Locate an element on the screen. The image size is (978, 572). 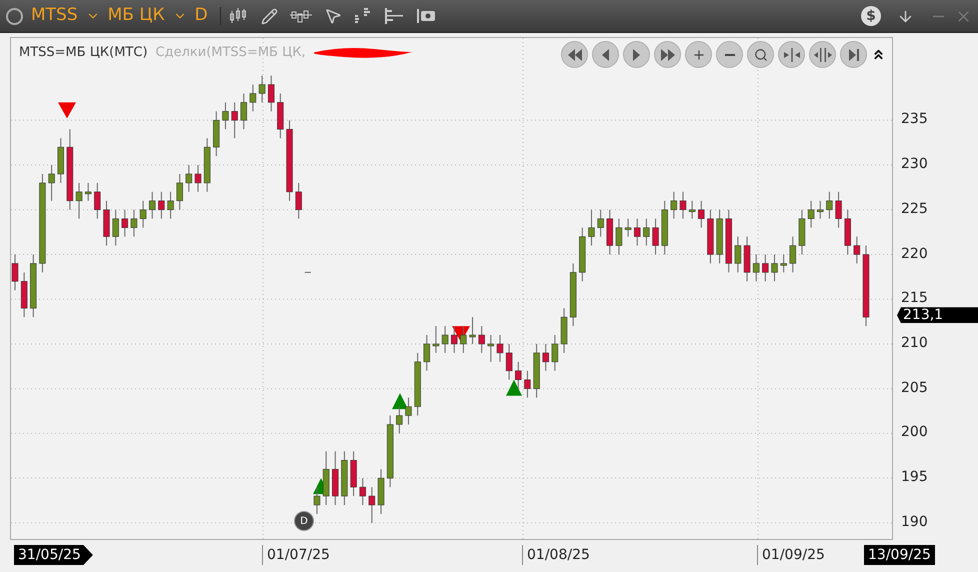
interval-selector: D is located at coordinates (201, 16).